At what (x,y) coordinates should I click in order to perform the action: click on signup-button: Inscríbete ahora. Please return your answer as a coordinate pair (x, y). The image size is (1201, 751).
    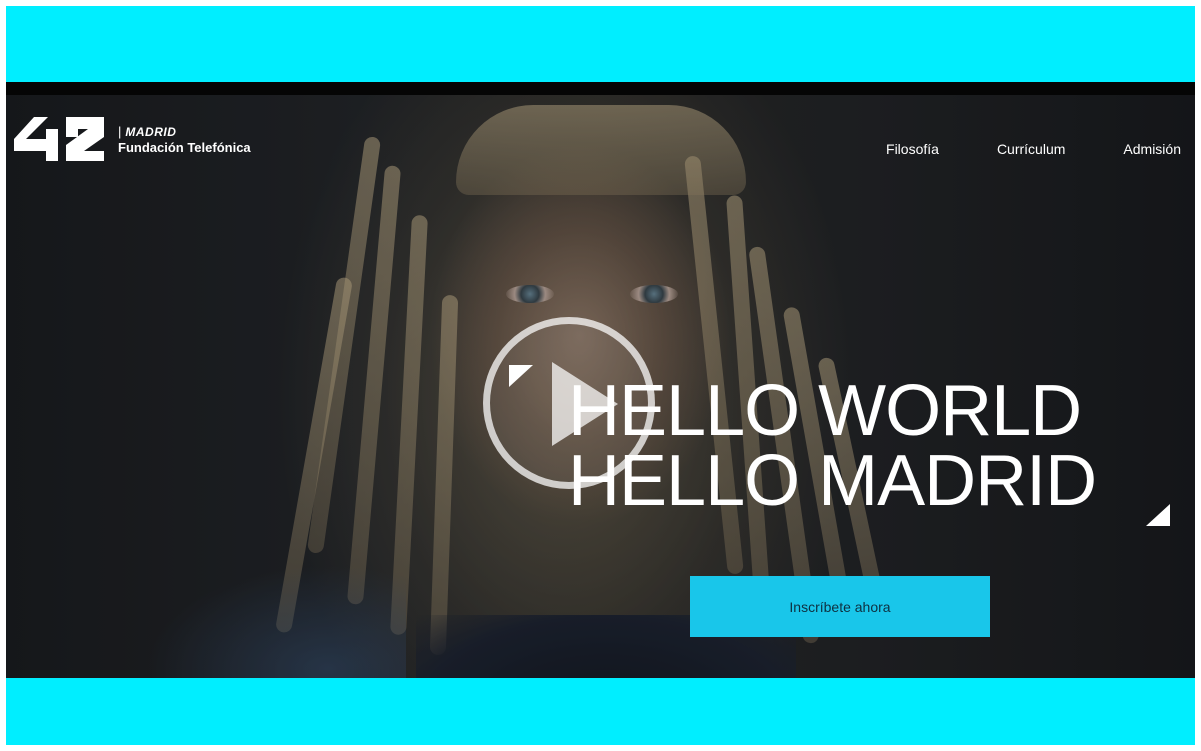
    Looking at the image, I should click on (840, 606).